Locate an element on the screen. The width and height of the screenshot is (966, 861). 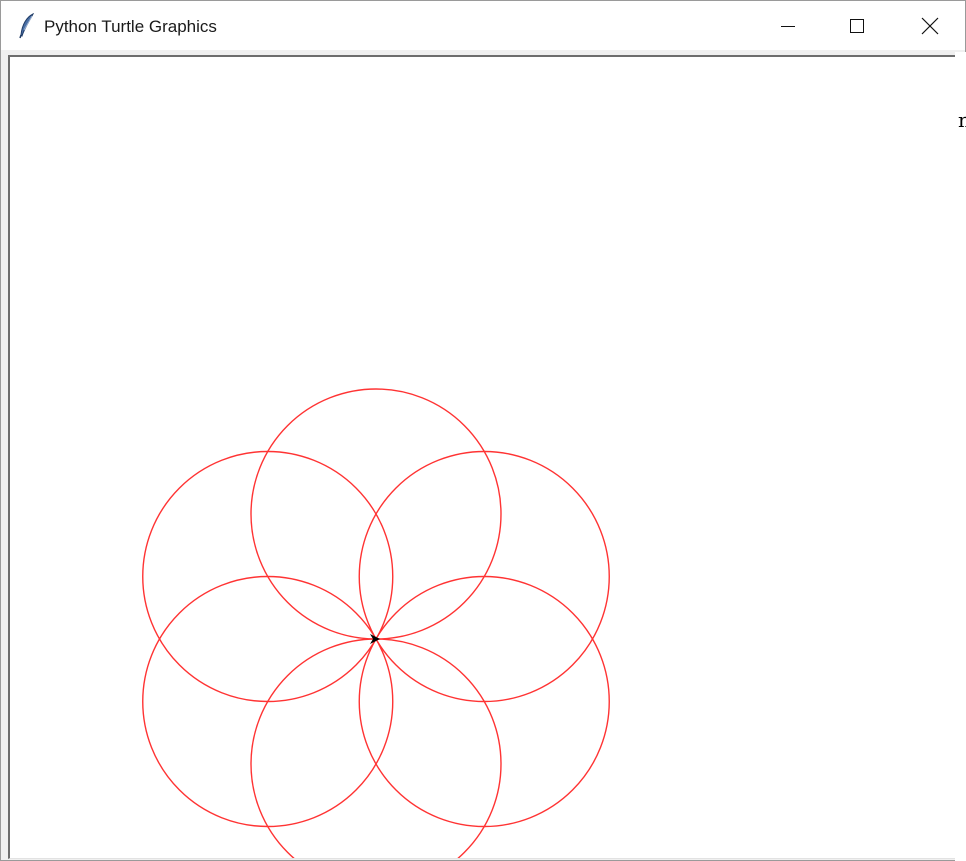
title-bar: Python Turtle Graphics is located at coordinates (483, 25).